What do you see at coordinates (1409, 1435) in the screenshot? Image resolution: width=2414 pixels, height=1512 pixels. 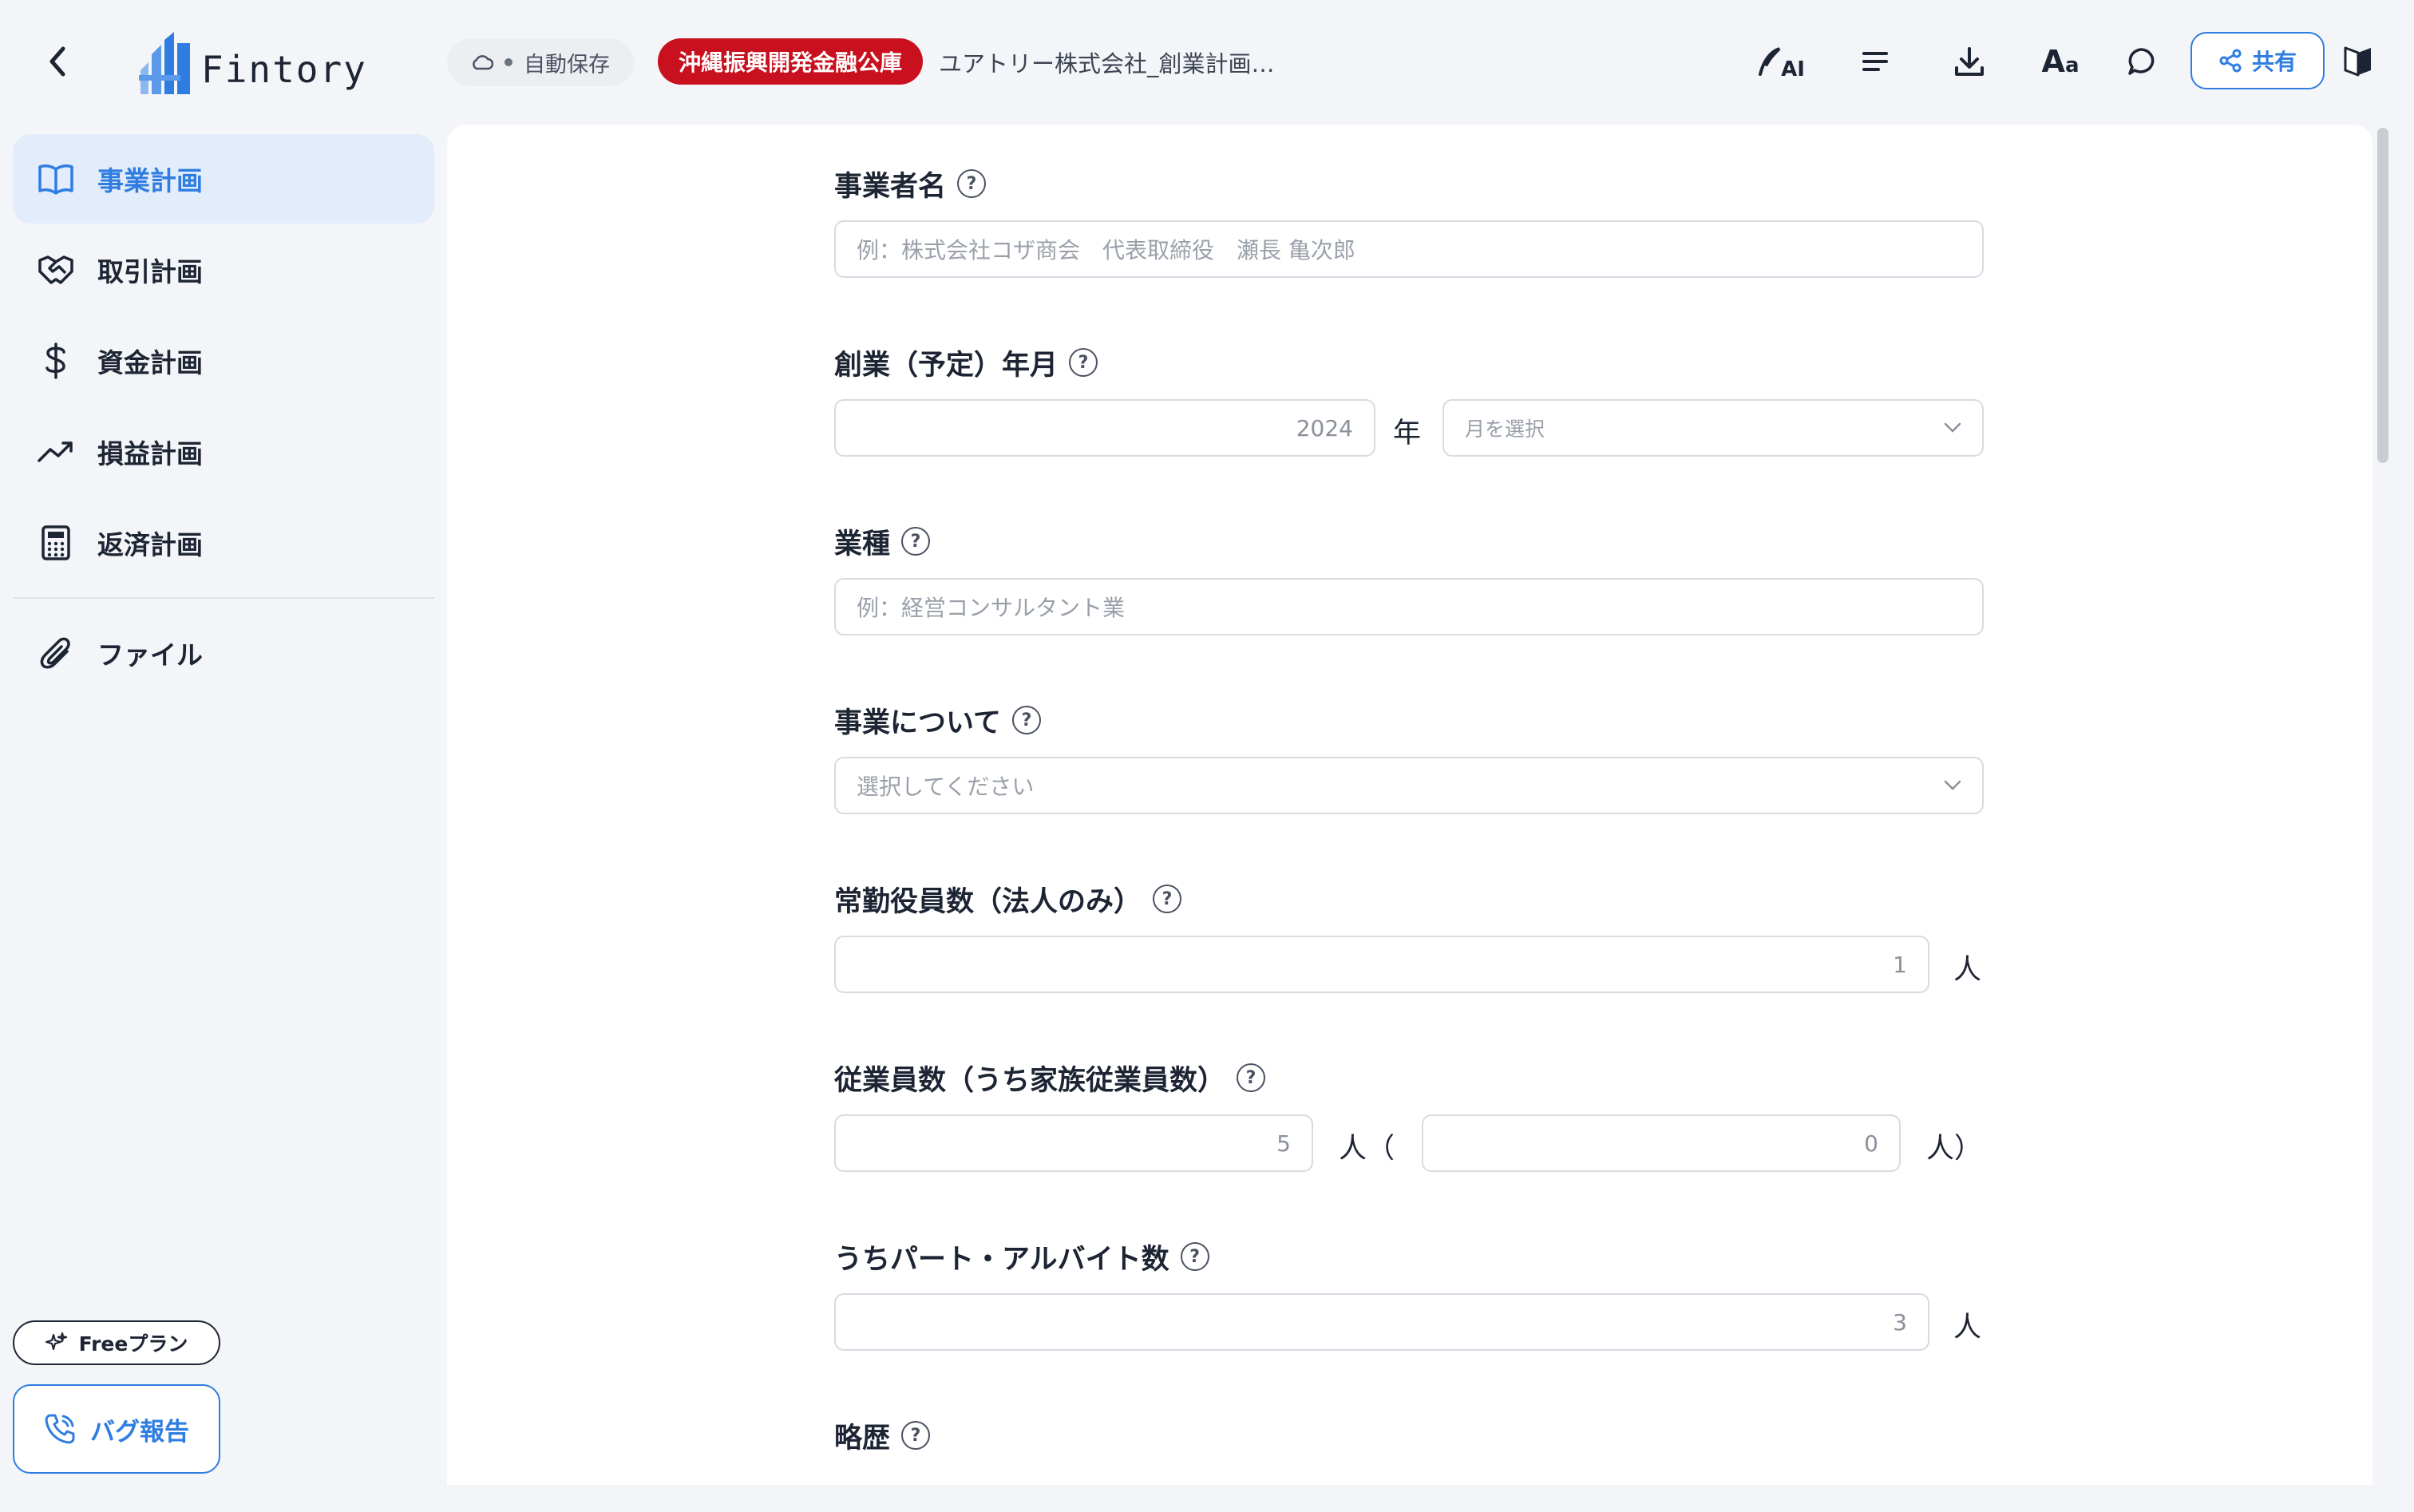 I see `history-field: 略歴 ?` at bounding box center [1409, 1435].